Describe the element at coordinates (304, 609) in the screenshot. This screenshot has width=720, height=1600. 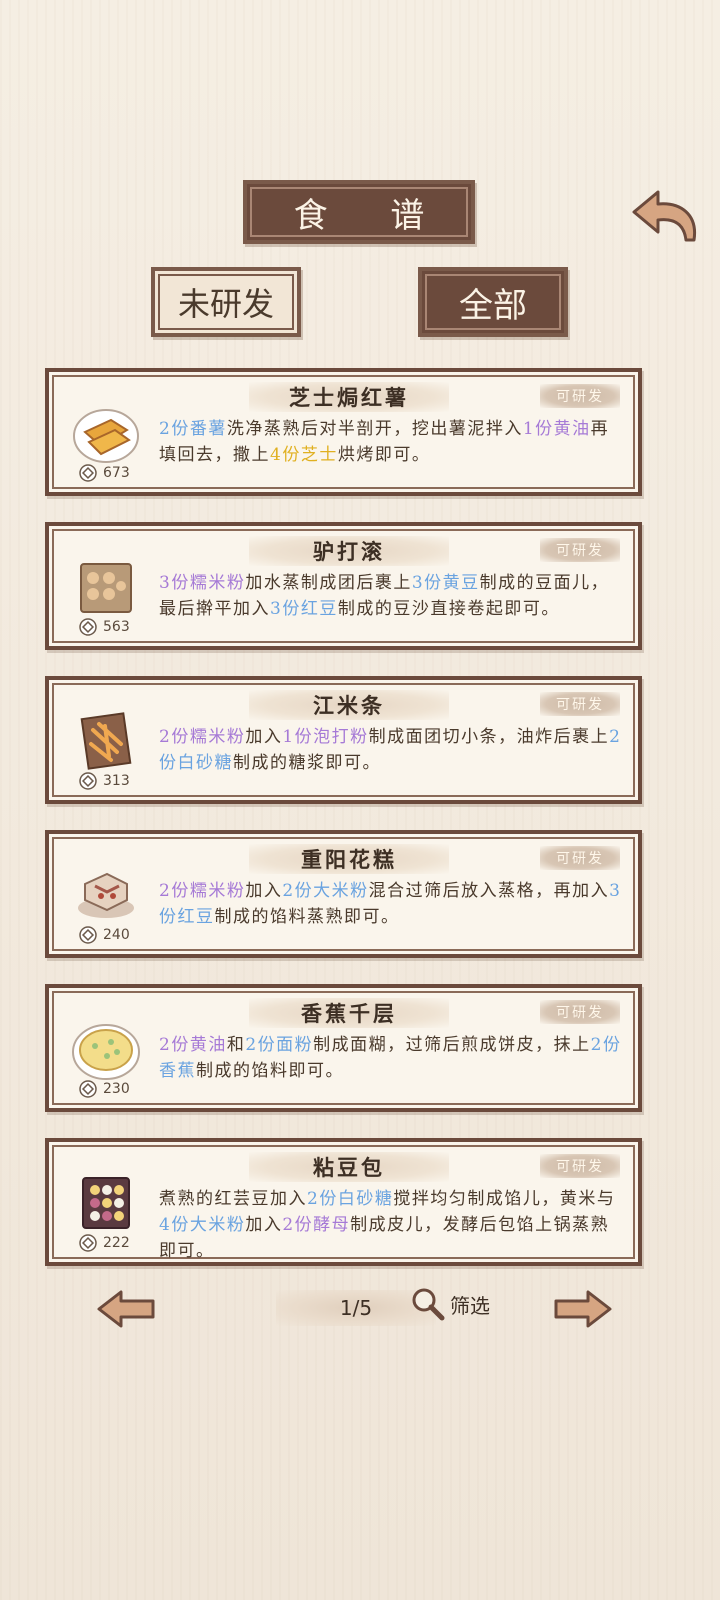
I see `ingredient-highlight: 3份红豆` at that location.